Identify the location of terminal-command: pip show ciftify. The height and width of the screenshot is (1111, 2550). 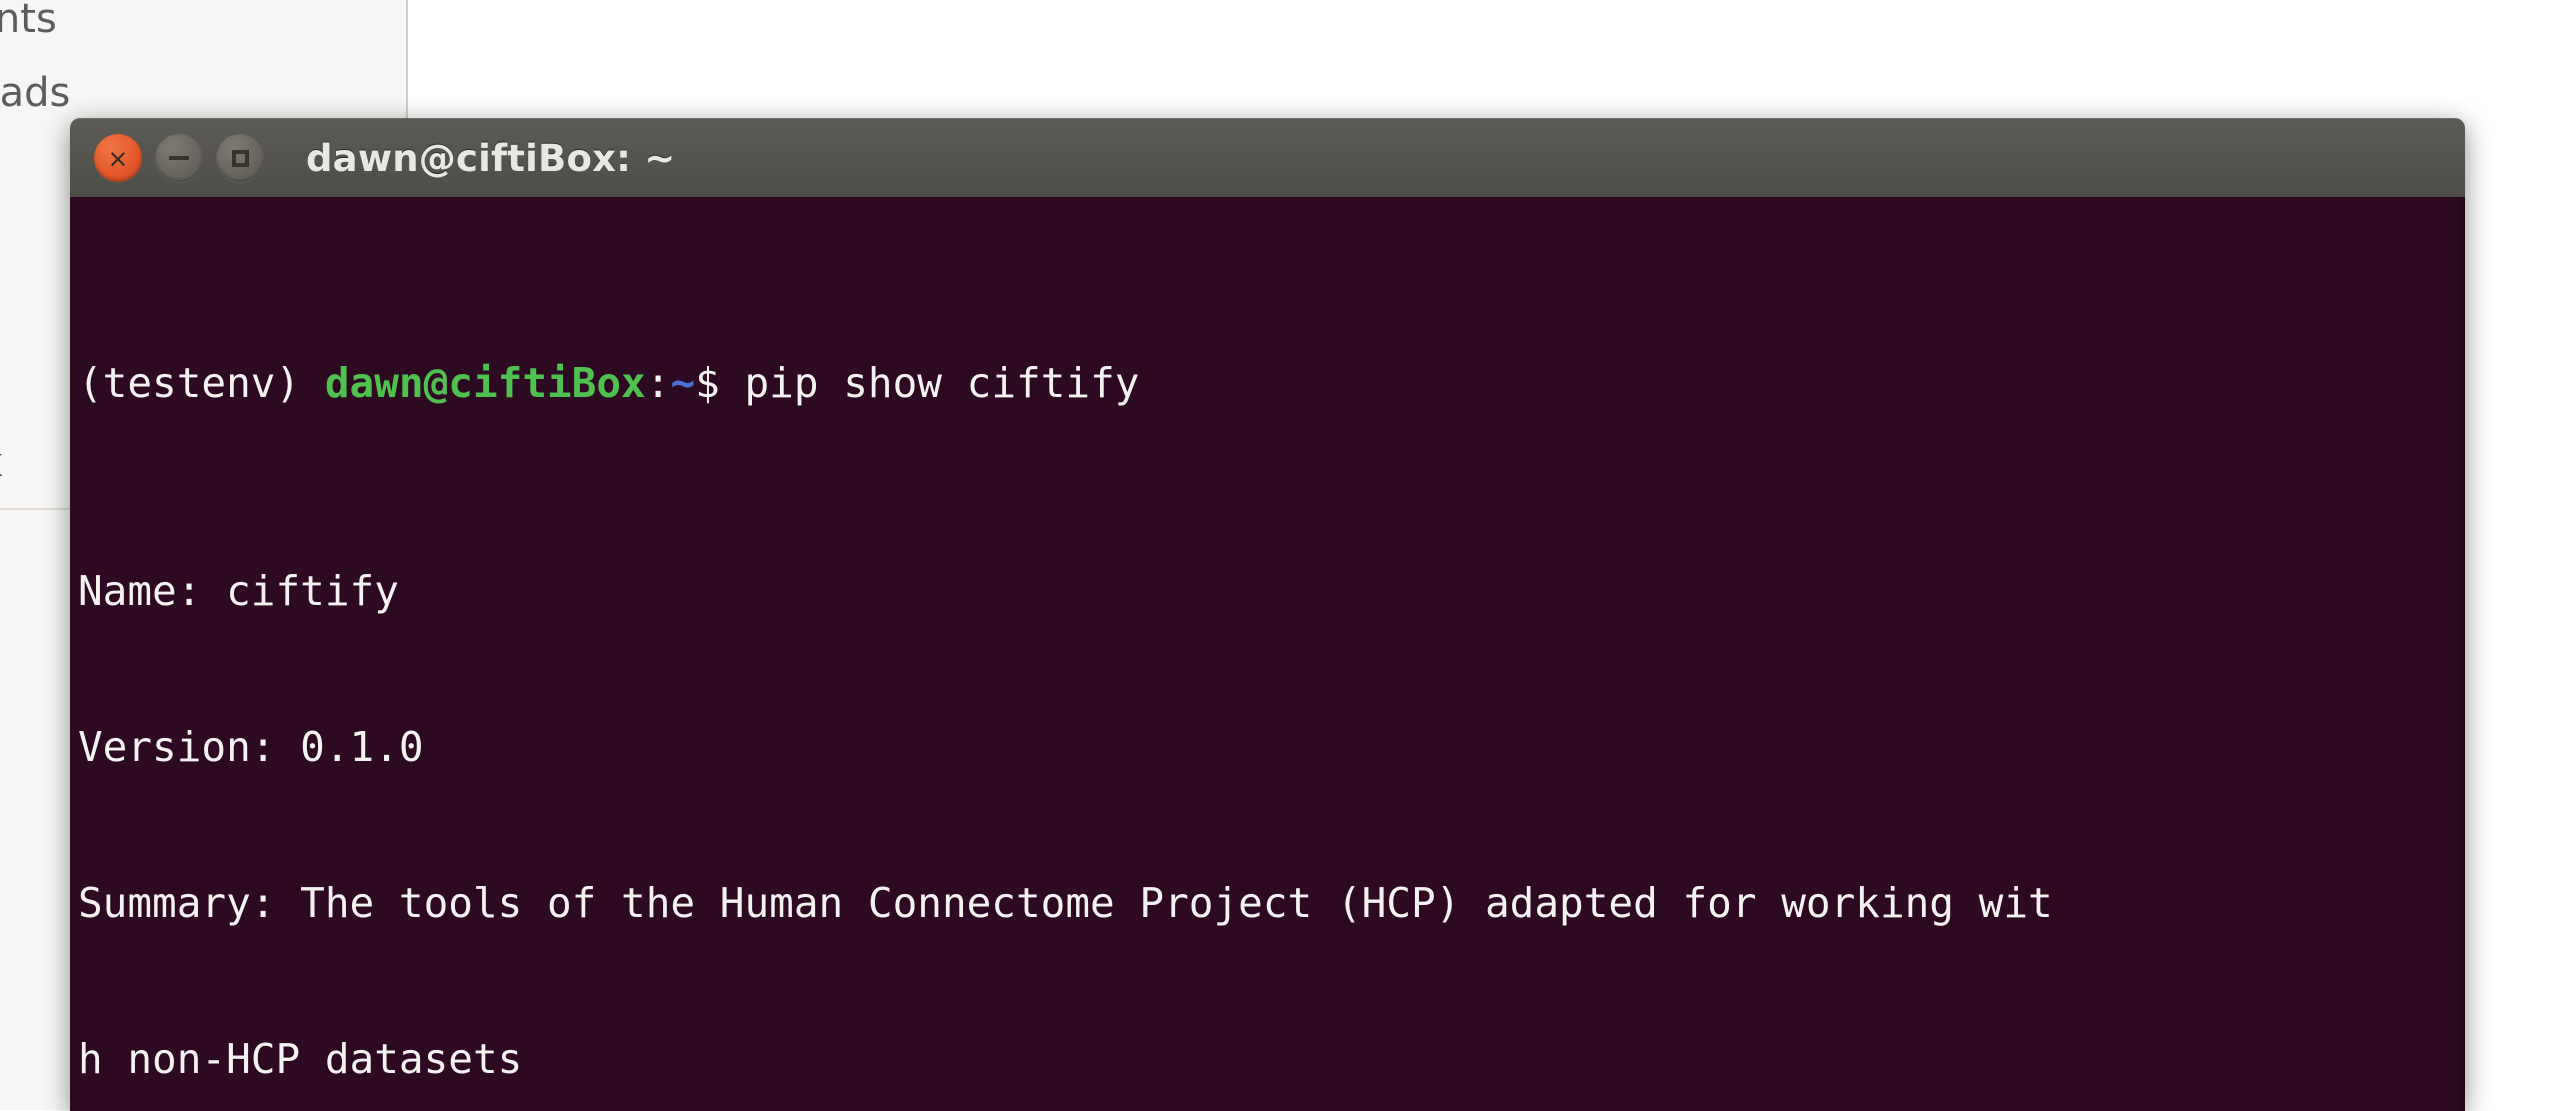
(942, 383).